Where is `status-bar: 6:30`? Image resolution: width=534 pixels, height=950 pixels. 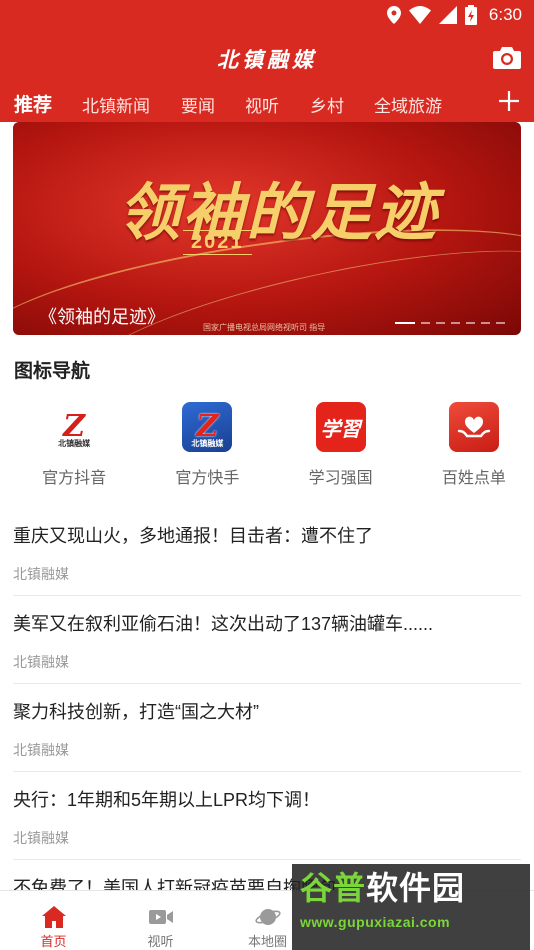 status-bar: 6:30 is located at coordinates (267, 15).